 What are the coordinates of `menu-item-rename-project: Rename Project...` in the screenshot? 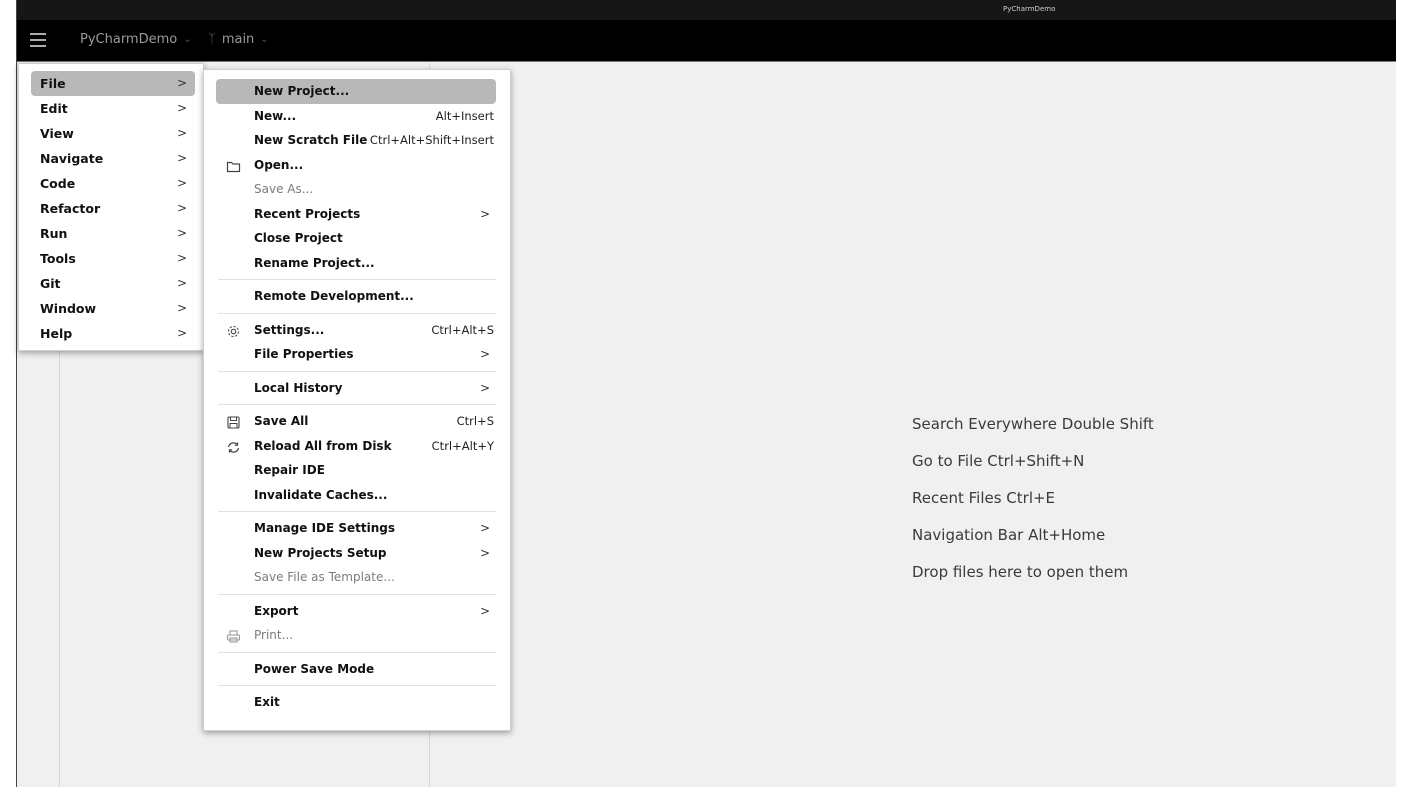 It's located at (356, 263).